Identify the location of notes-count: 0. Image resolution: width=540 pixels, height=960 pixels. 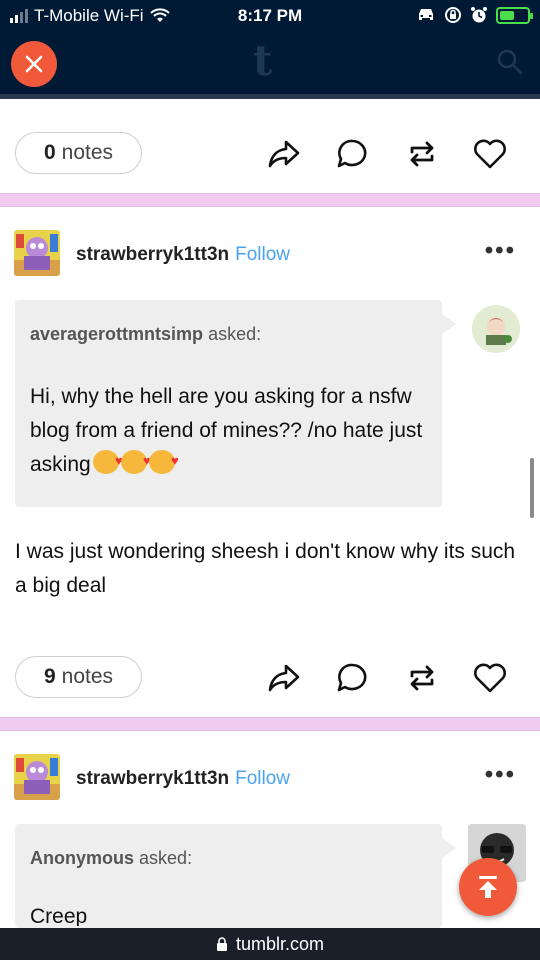
(49, 152).